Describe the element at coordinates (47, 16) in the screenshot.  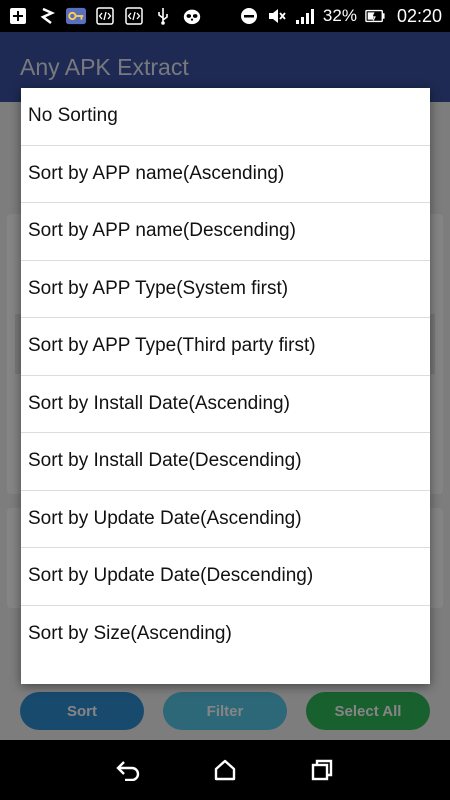
I see `s-logo-icon` at that location.